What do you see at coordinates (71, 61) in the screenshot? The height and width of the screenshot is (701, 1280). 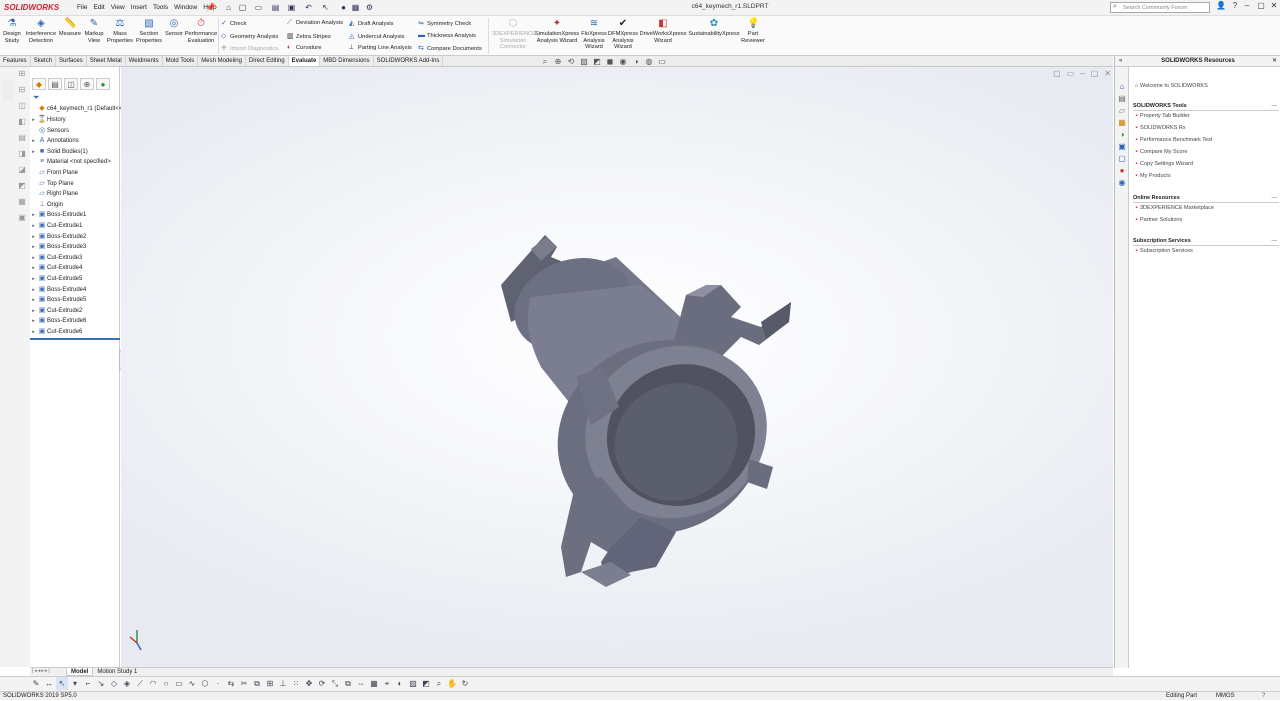 I see `tab-surfaces: Surfaces` at bounding box center [71, 61].